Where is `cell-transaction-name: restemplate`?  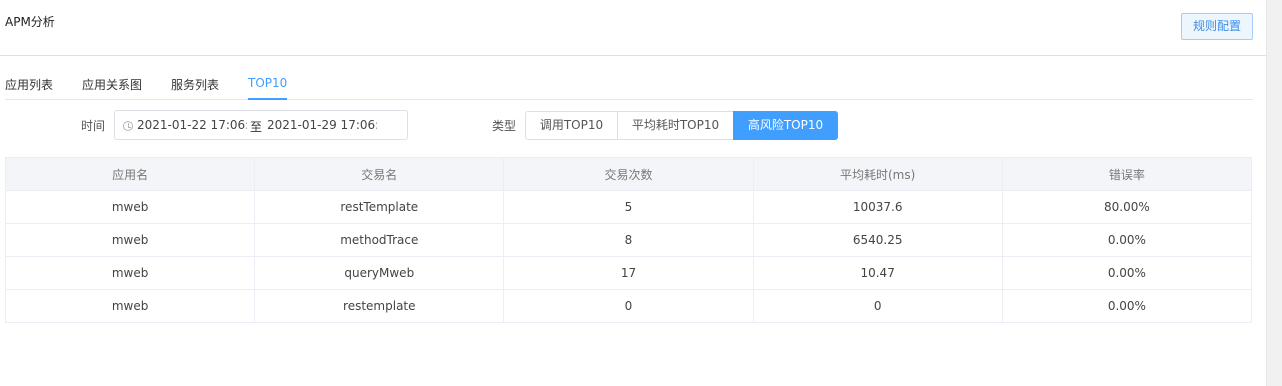
cell-transaction-name: restemplate is located at coordinates (379, 306).